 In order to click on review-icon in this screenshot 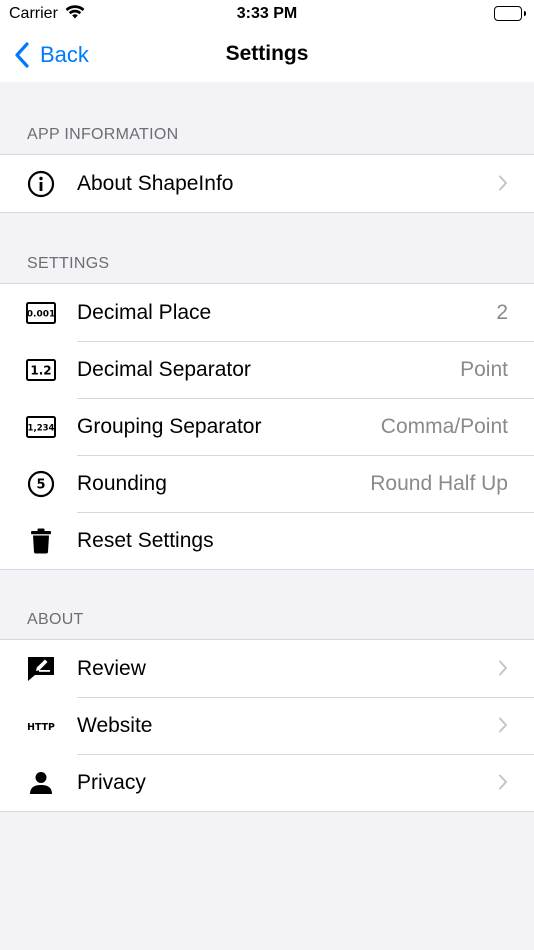, I will do `click(41, 669)`.